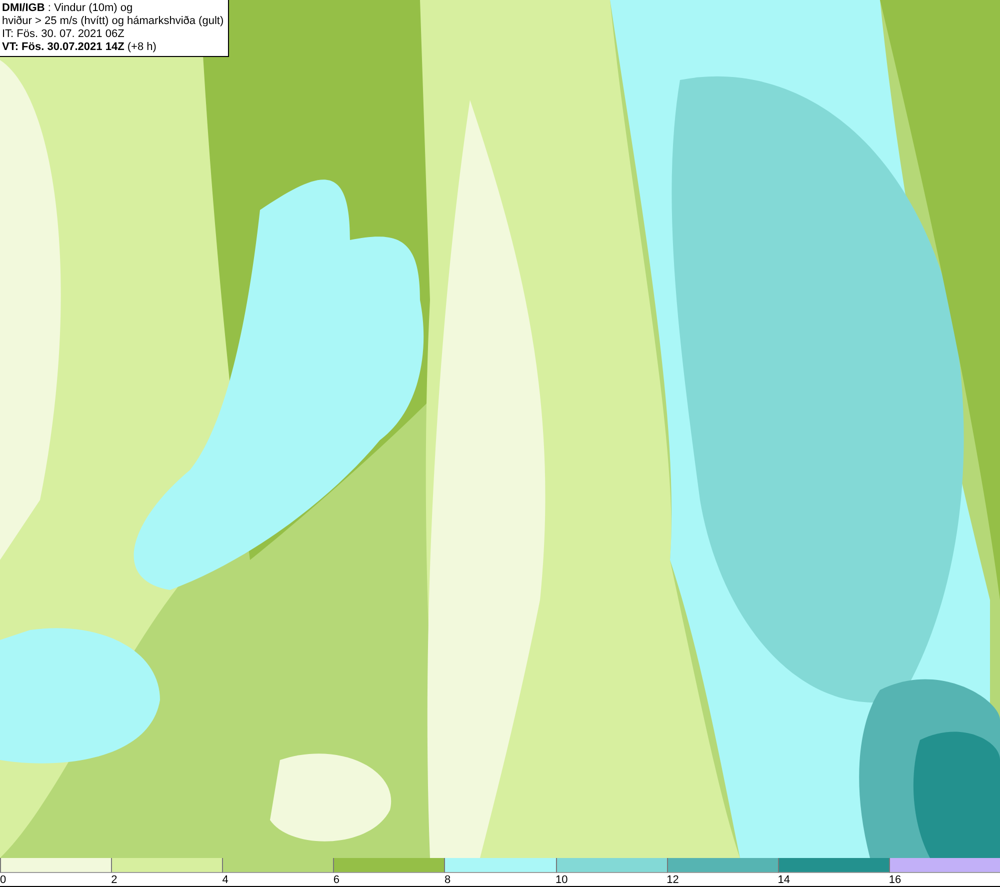 The width and height of the screenshot is (1000, 887). Describe the element at coordinates (336, 880) in the screenshot. I see `legend-label: 6` at that location.